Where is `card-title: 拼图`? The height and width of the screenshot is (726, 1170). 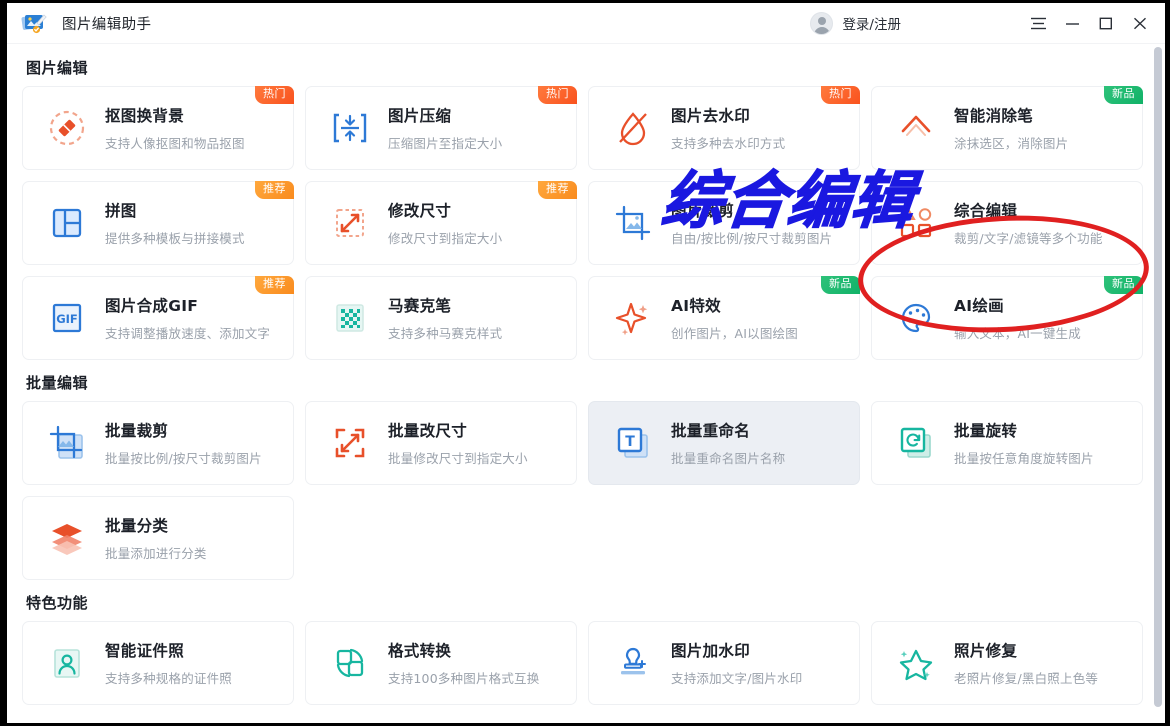 card-title: 拼图 is located at coordinates (121, 211).